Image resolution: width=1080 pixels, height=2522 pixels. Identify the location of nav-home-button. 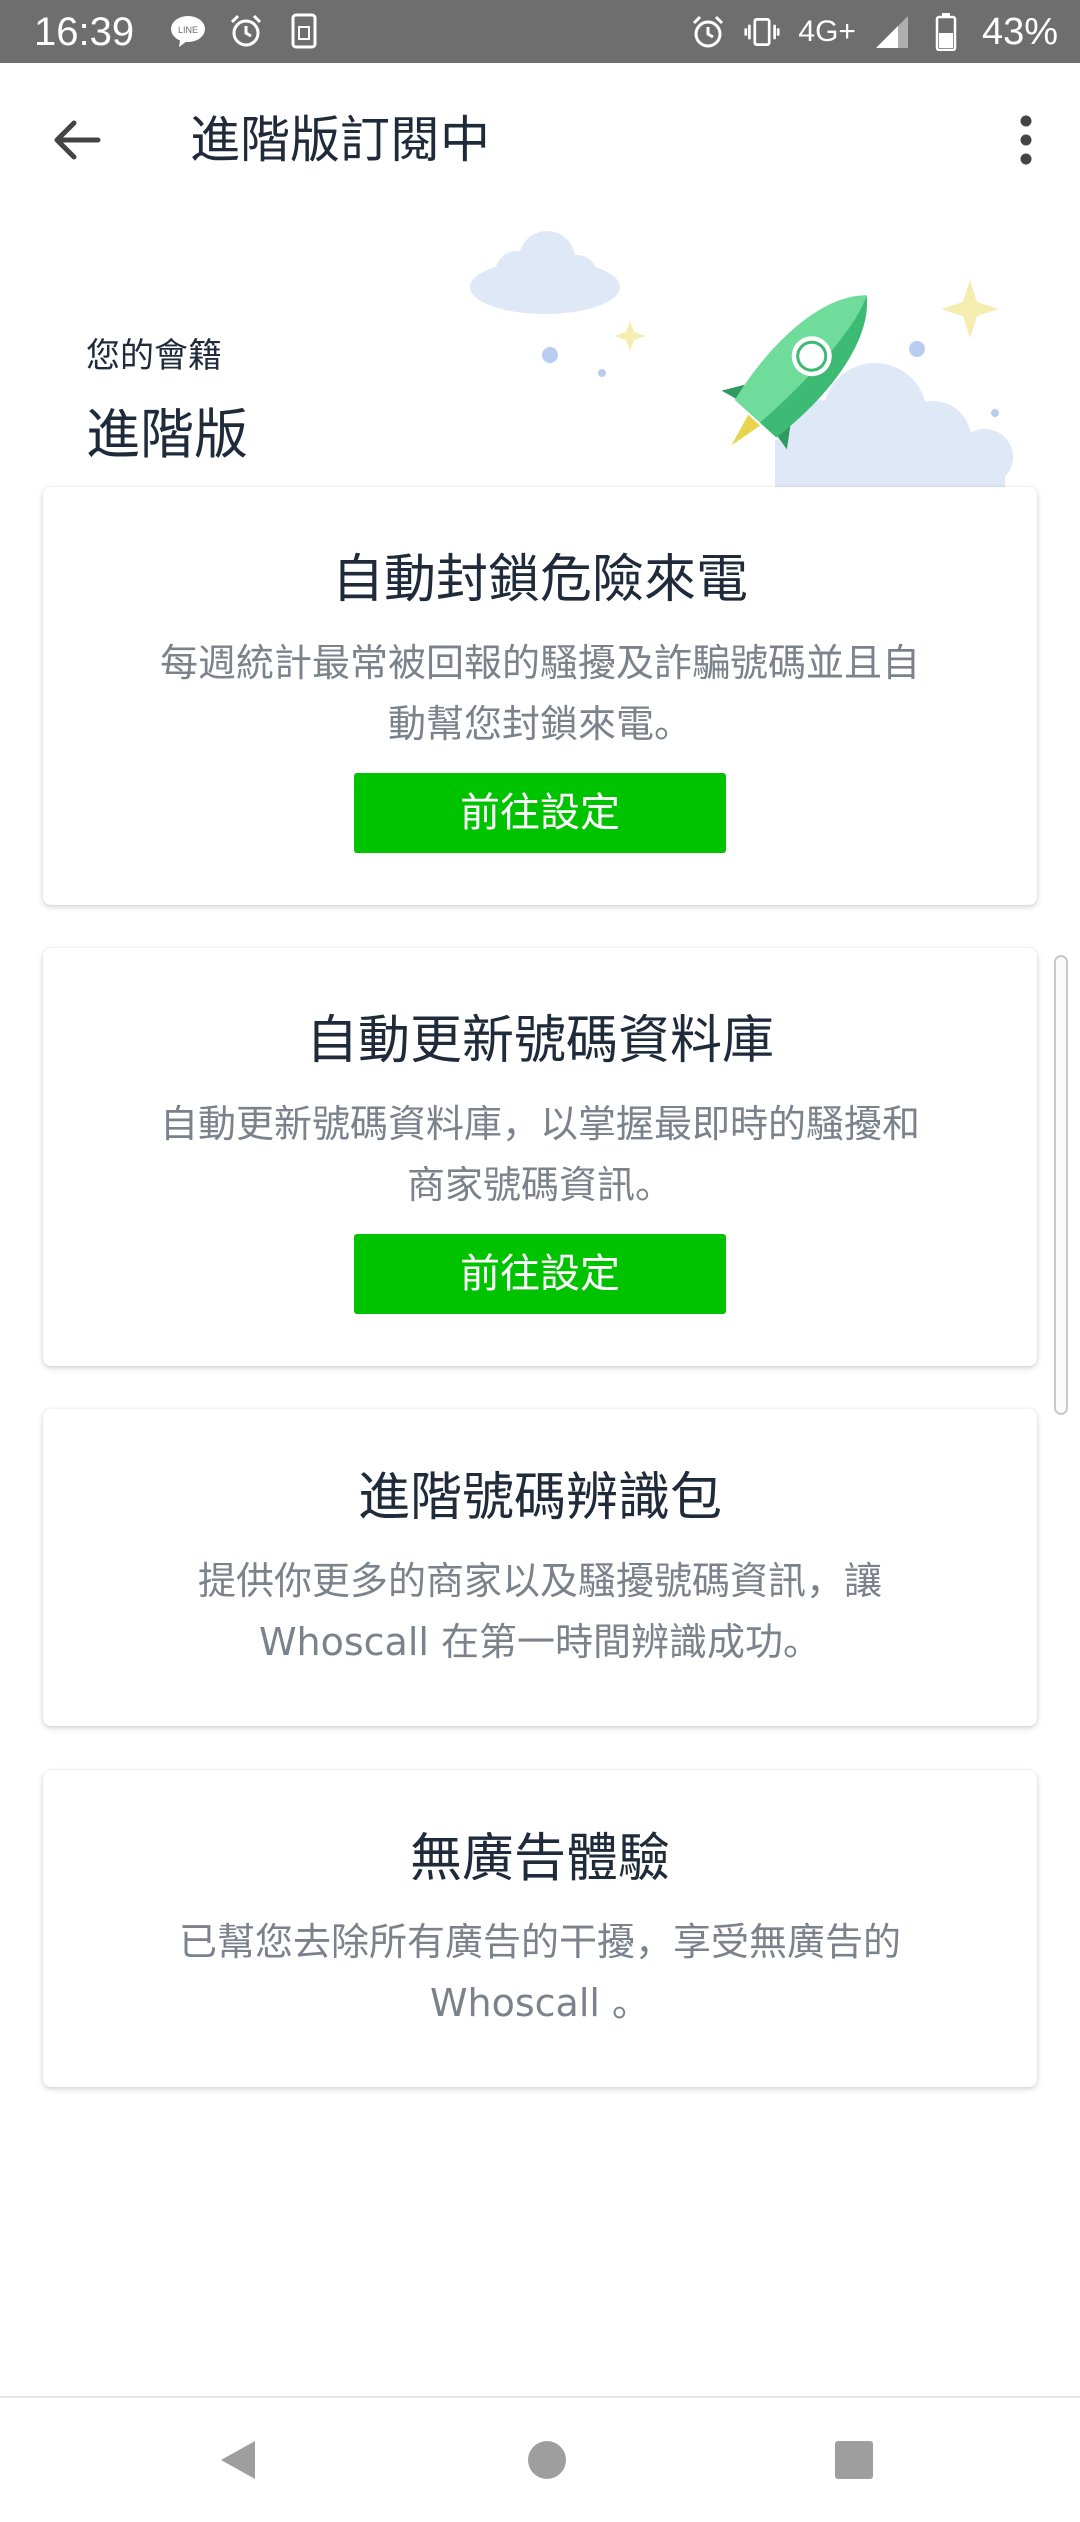
(547, 2460).